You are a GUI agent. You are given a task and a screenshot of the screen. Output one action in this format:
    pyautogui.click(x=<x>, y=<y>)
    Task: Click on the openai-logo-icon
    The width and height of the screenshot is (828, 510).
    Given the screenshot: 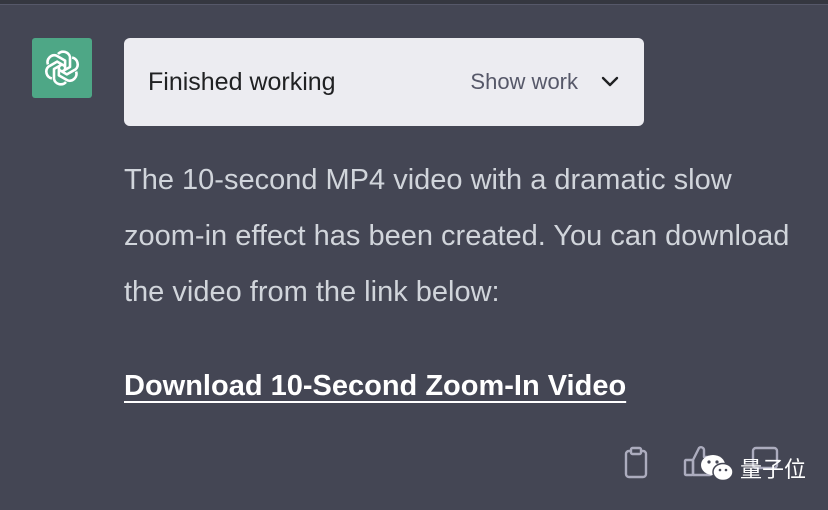 What is the action you would take?
    pyautogui.click(x=62, y=68)
    